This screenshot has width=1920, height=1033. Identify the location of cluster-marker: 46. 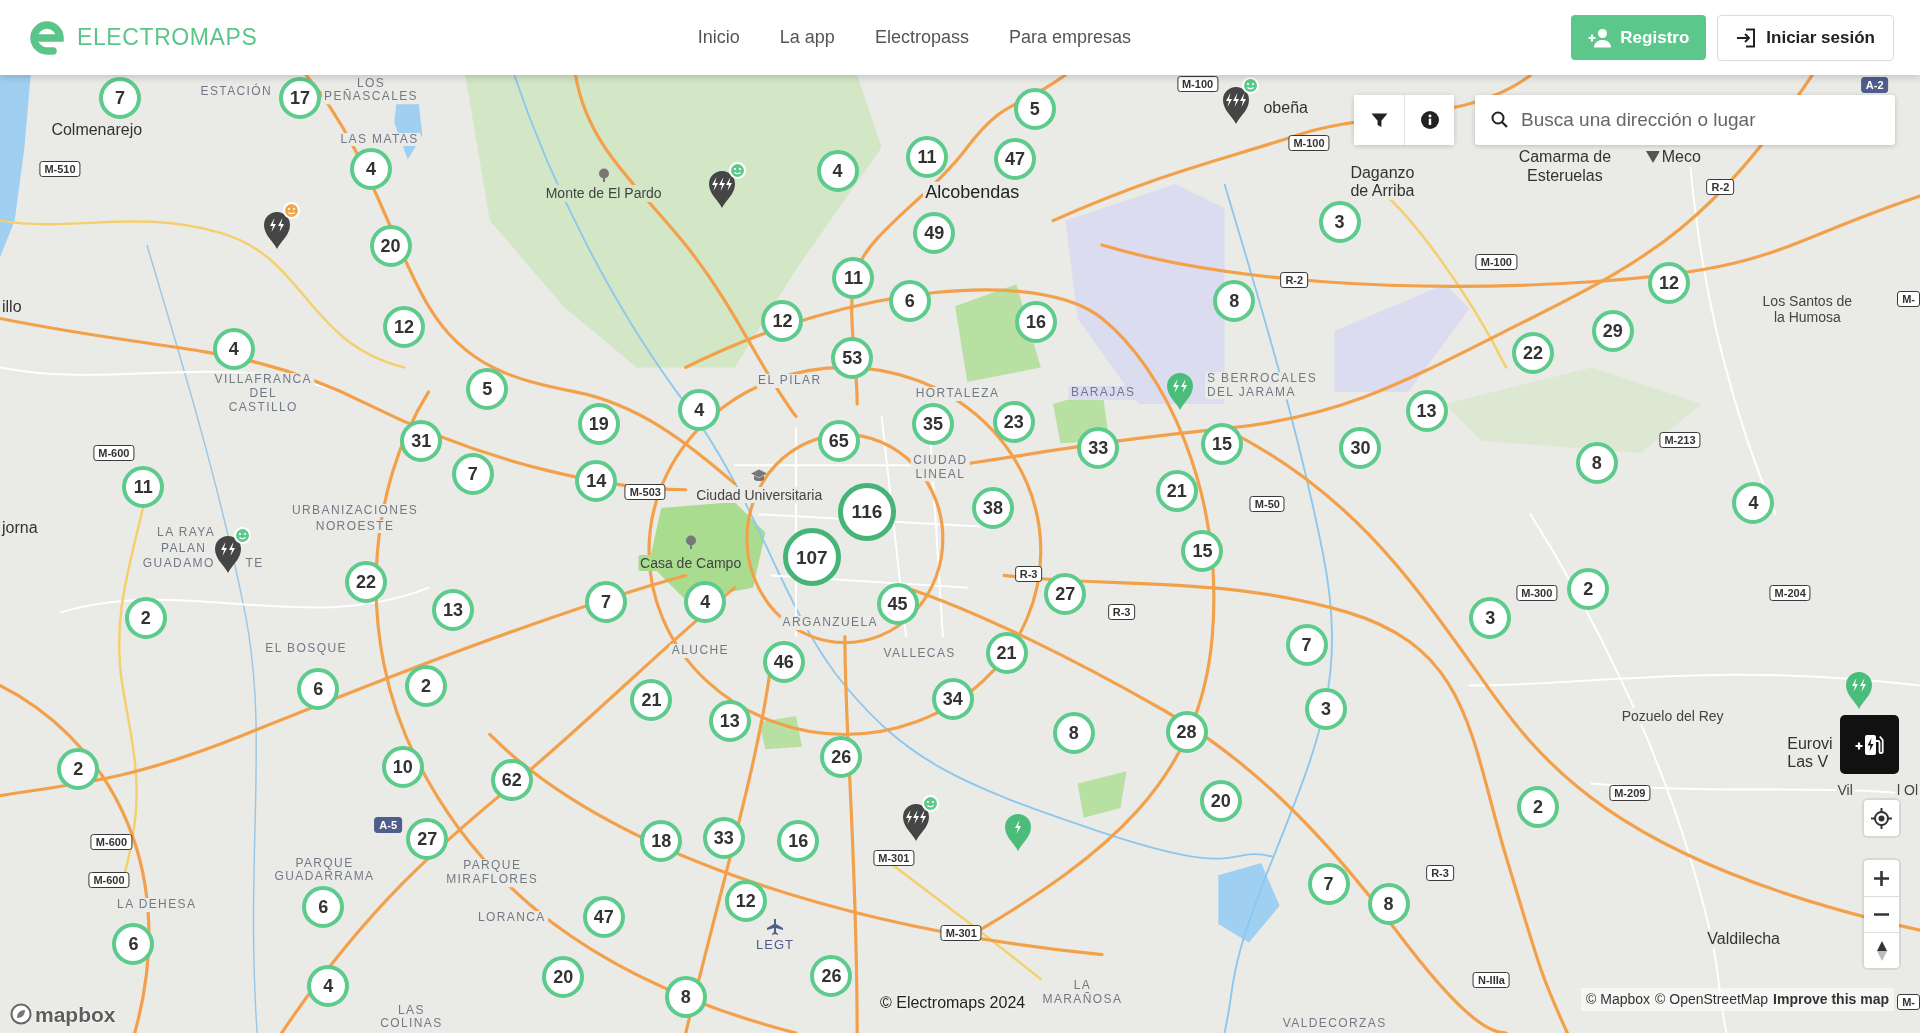
(783, 662).